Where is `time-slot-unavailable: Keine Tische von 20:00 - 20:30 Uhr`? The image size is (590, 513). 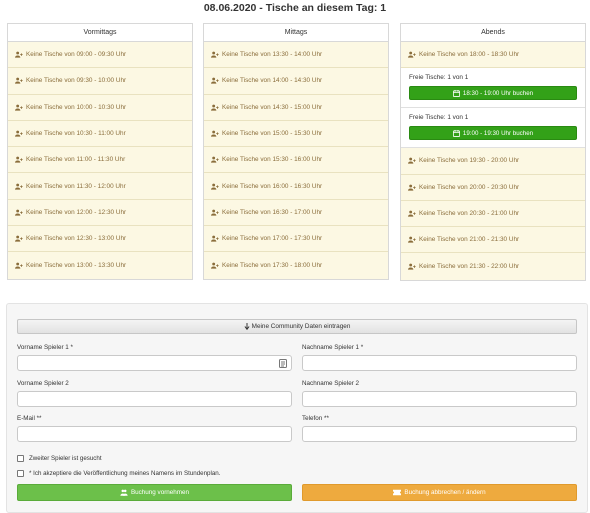 time-slot-unavailable: Keine Tische von 20:00 - 20:30 Uhr is located at coordinates (493, 187).